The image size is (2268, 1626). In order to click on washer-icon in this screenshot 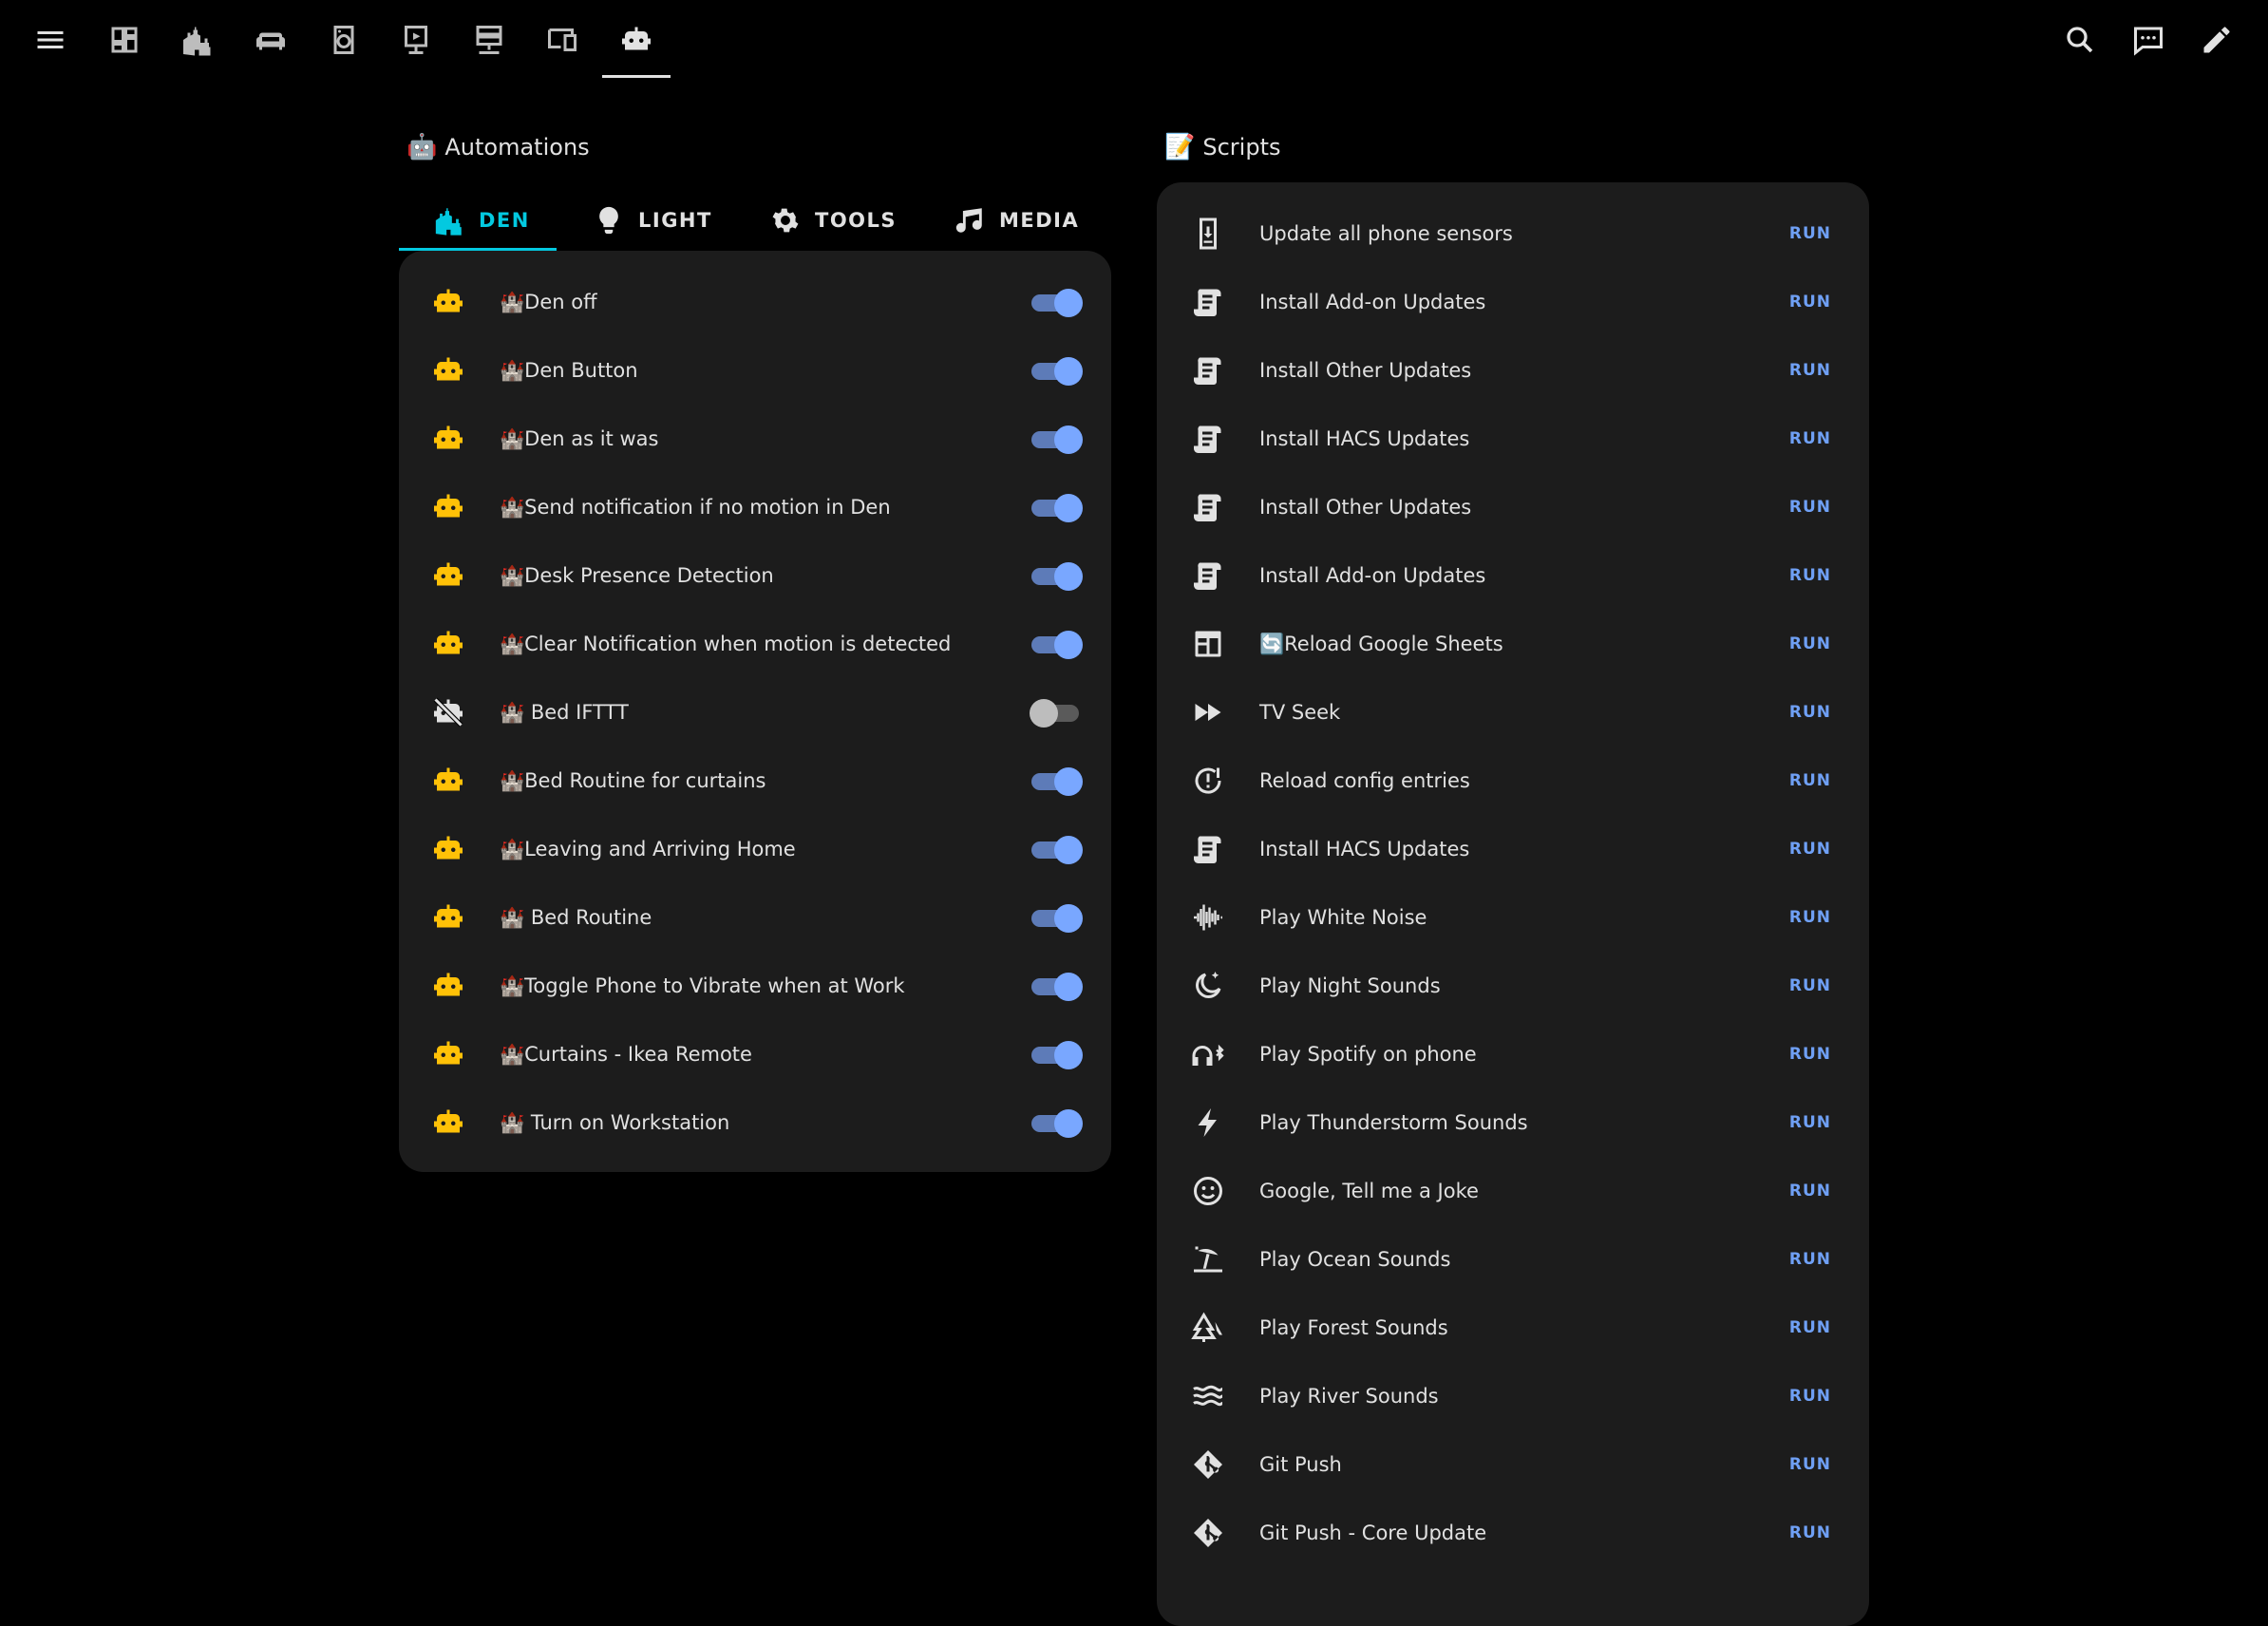, I will do `click(343, 39)`.